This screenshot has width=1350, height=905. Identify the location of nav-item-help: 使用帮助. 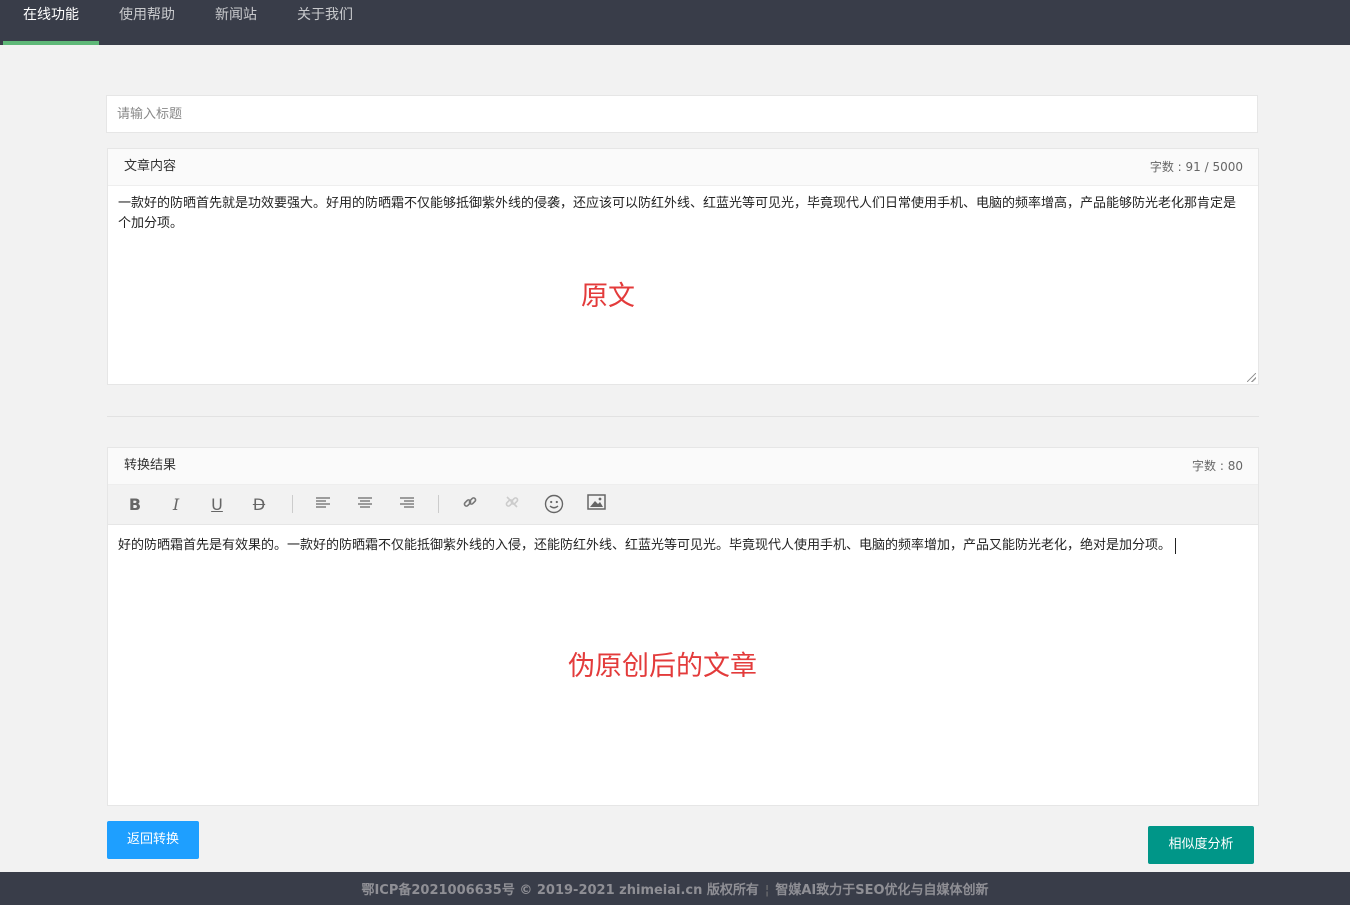
(147, 22).